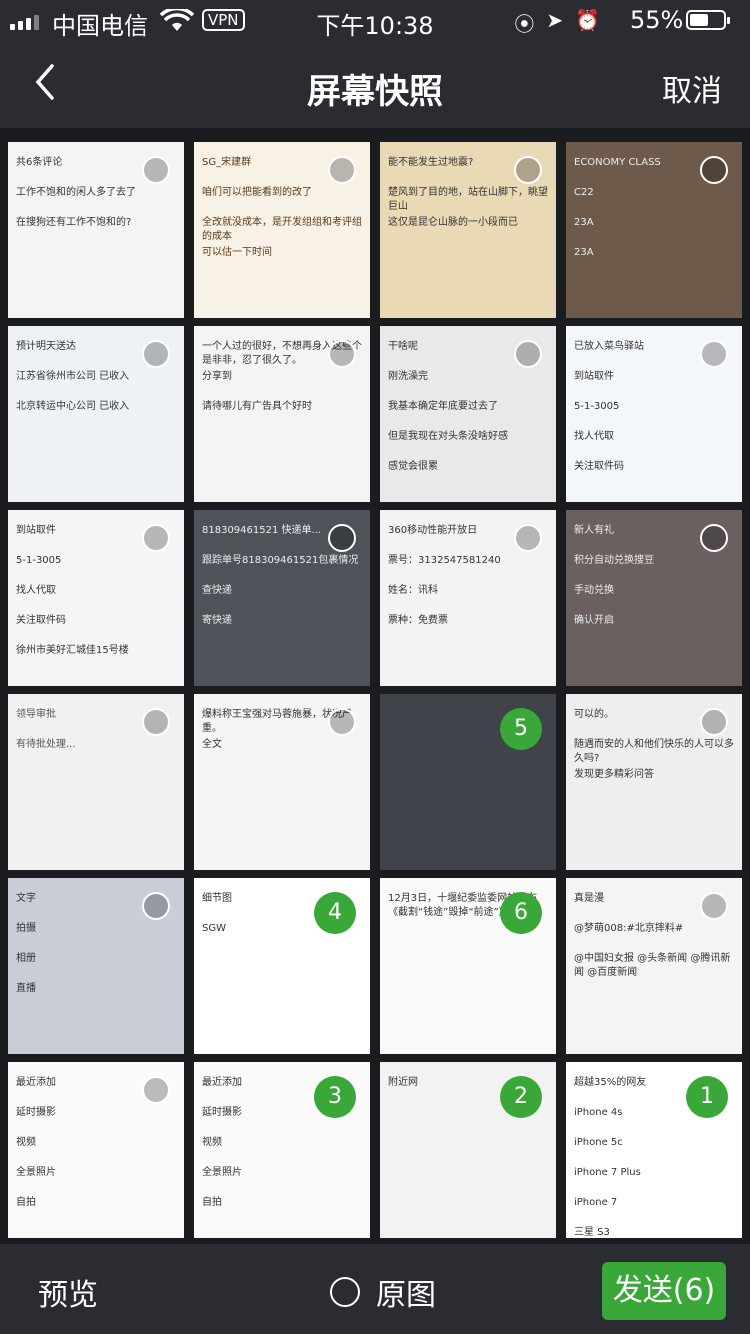 This screenshot has width=750, height=1334. What do you see at coordinates (282, 782) in the screenshot?
I see `photo-thumbnail: 爆料称王宝强对马蓉施暴，状况严重。 全文` at bounding box center [282, 782].